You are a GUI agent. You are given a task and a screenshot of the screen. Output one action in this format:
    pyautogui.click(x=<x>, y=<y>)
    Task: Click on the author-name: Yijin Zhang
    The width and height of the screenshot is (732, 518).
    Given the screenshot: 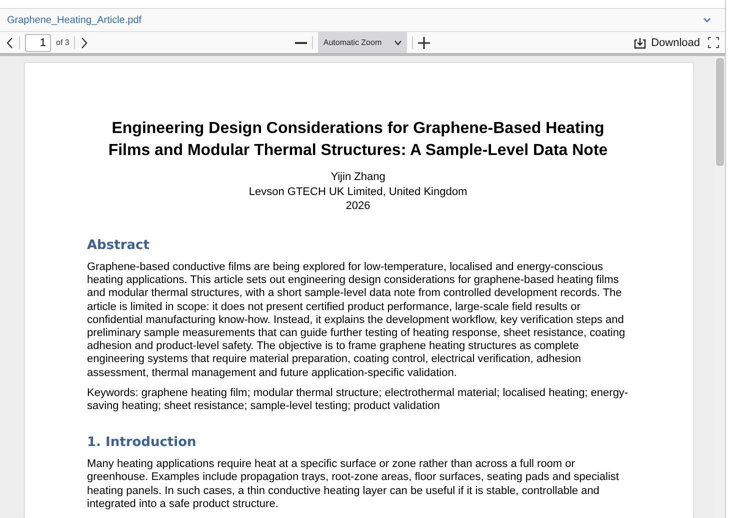 What is the action you would take?
    pyautogui.click(x=358, y=177)
    